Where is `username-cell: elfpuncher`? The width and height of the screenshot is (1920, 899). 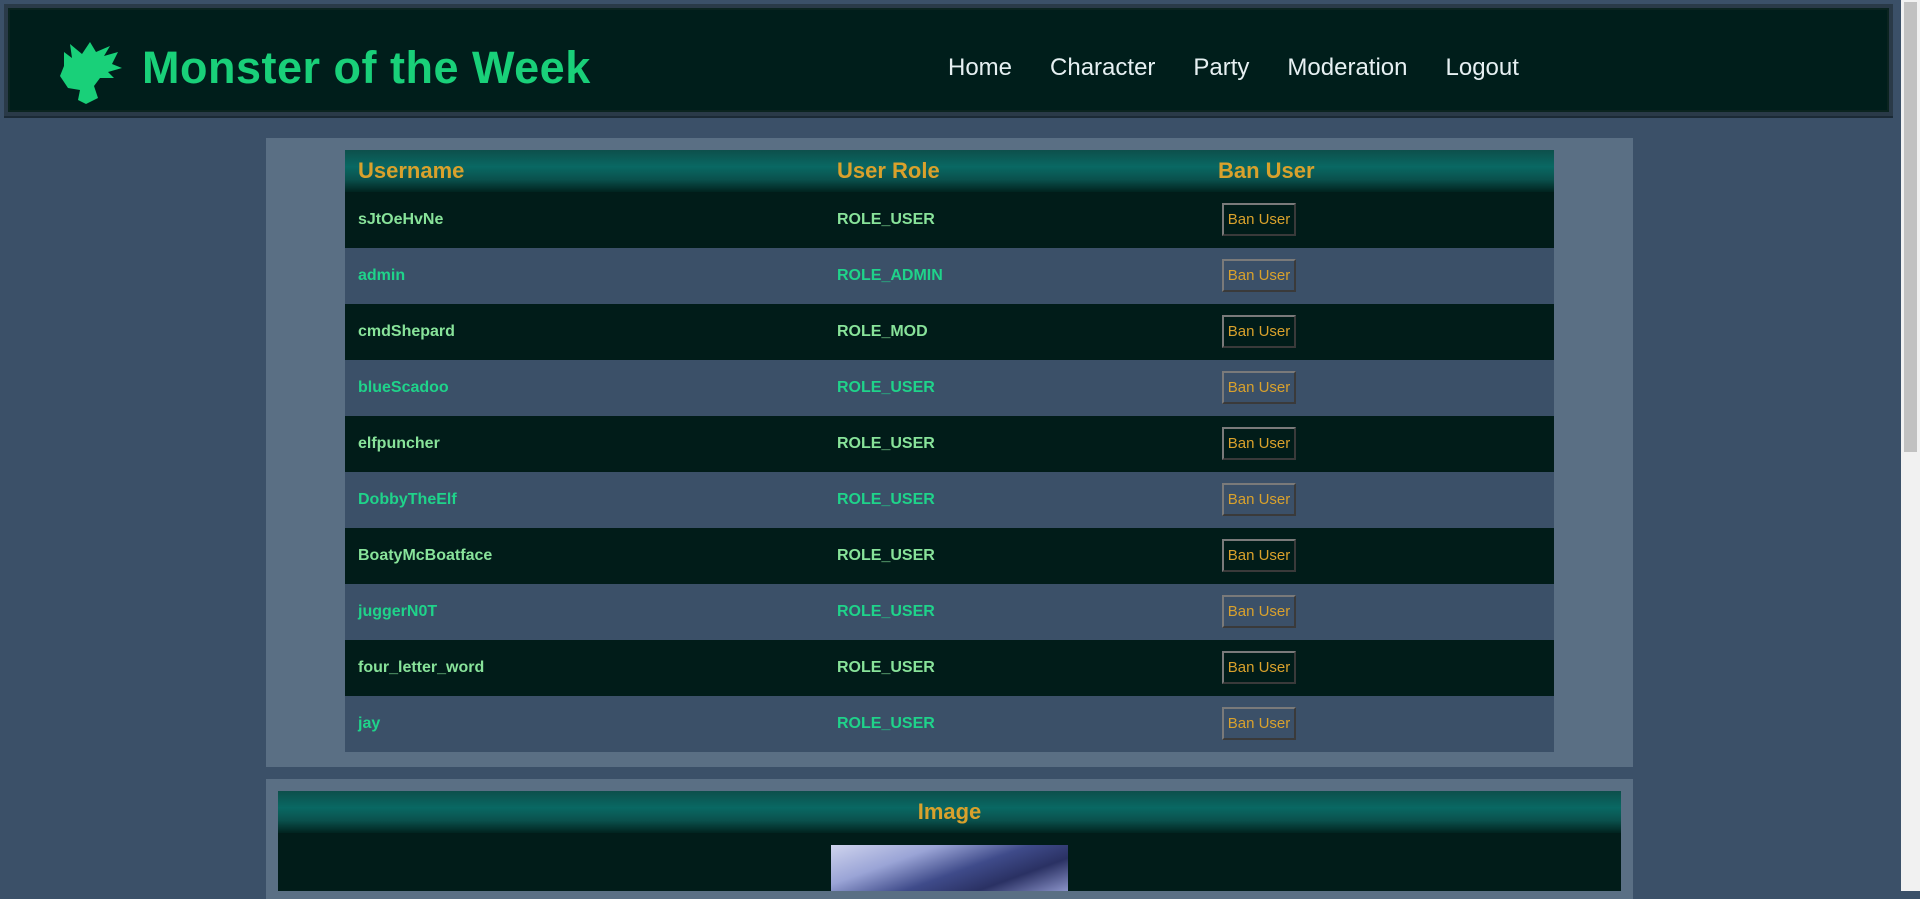
username-cell: elfpuncher is located at coordinates (399, 443).